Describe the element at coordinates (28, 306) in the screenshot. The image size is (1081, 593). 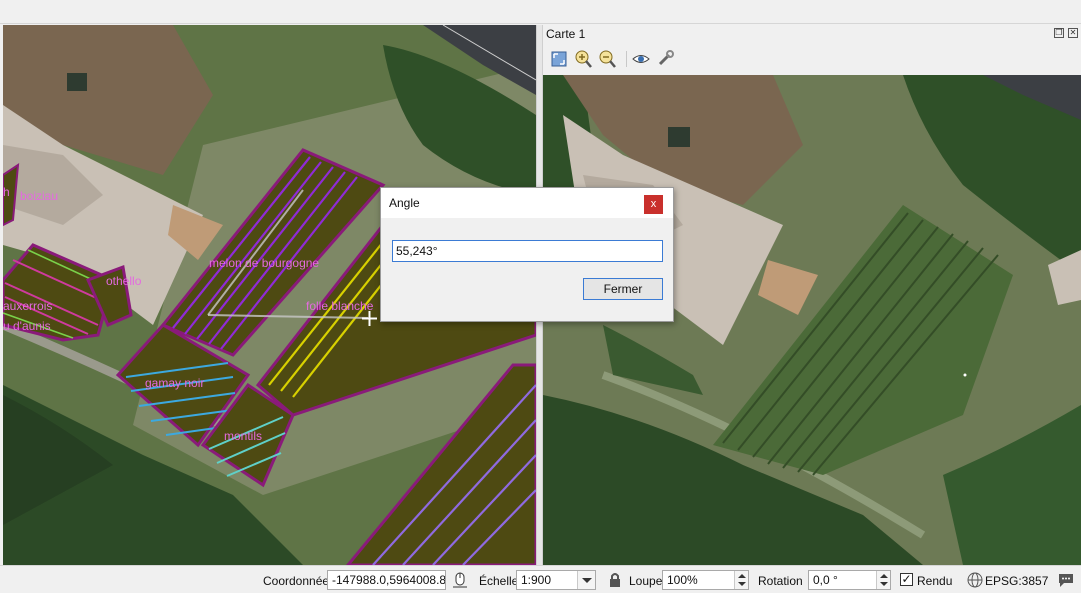
I see `parcel-label-auxerrois: auxerrois` at that location.